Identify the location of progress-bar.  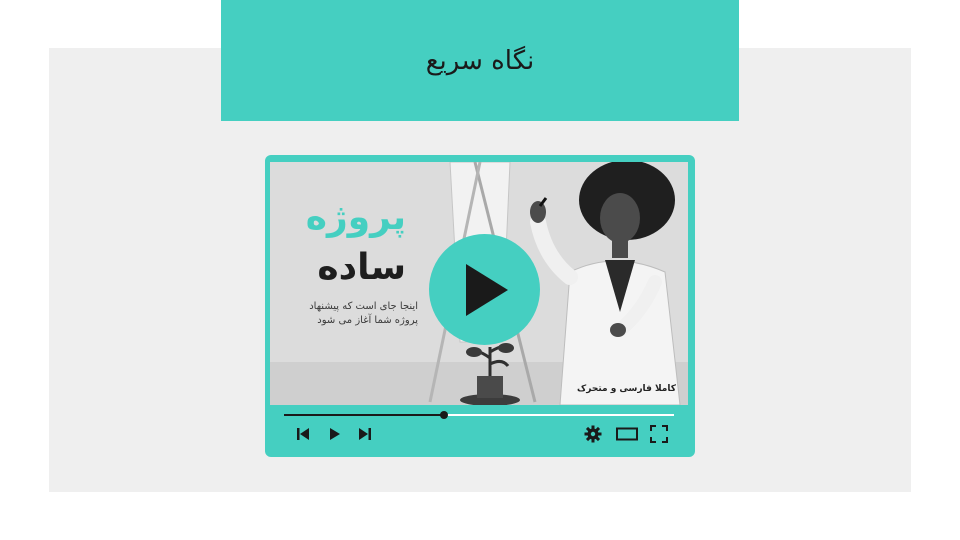
(479, 415).